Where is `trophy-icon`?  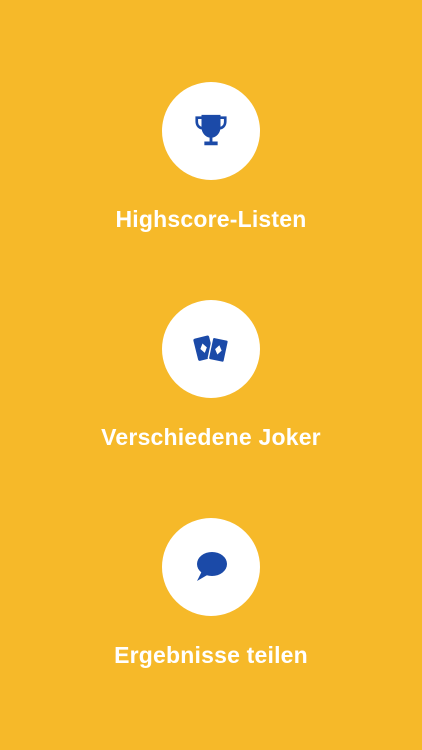 trophy-icon is located at coordinates (211, 130).